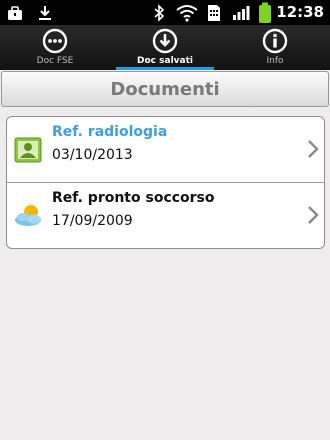  I want to click on tab-info: Info, so click(275, 47).